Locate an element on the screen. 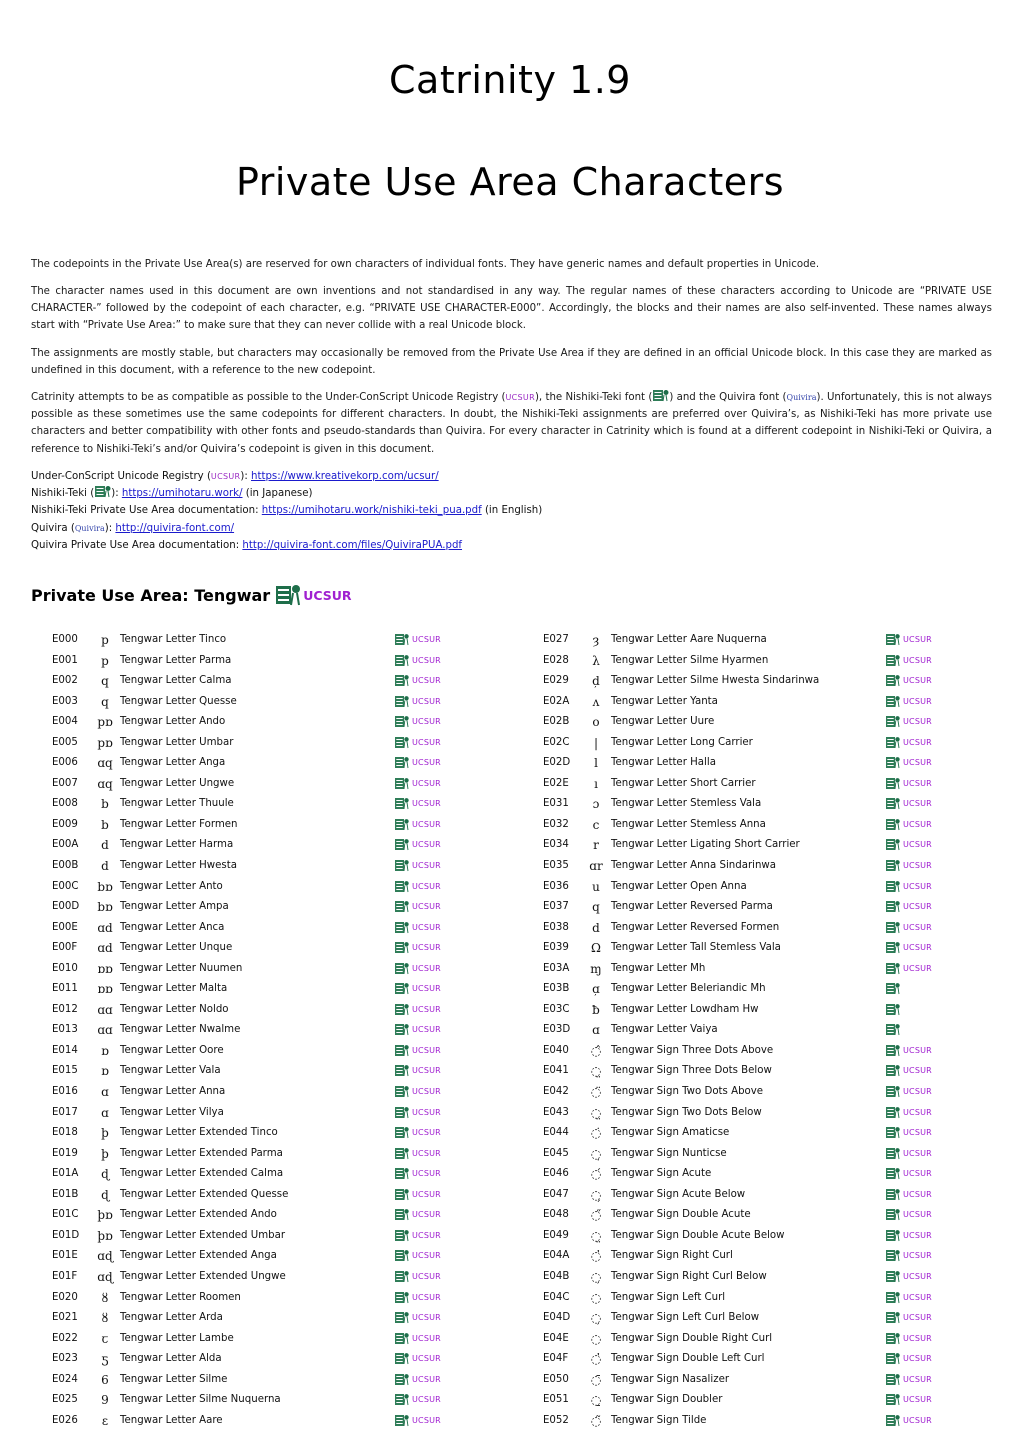 Image resolution: width=1020 pixels, height=1443 pixels. character-row: E04D ◌̦ Tengwar Sign Left Curl Below UCSUR is located at coordinates (773, 1318).